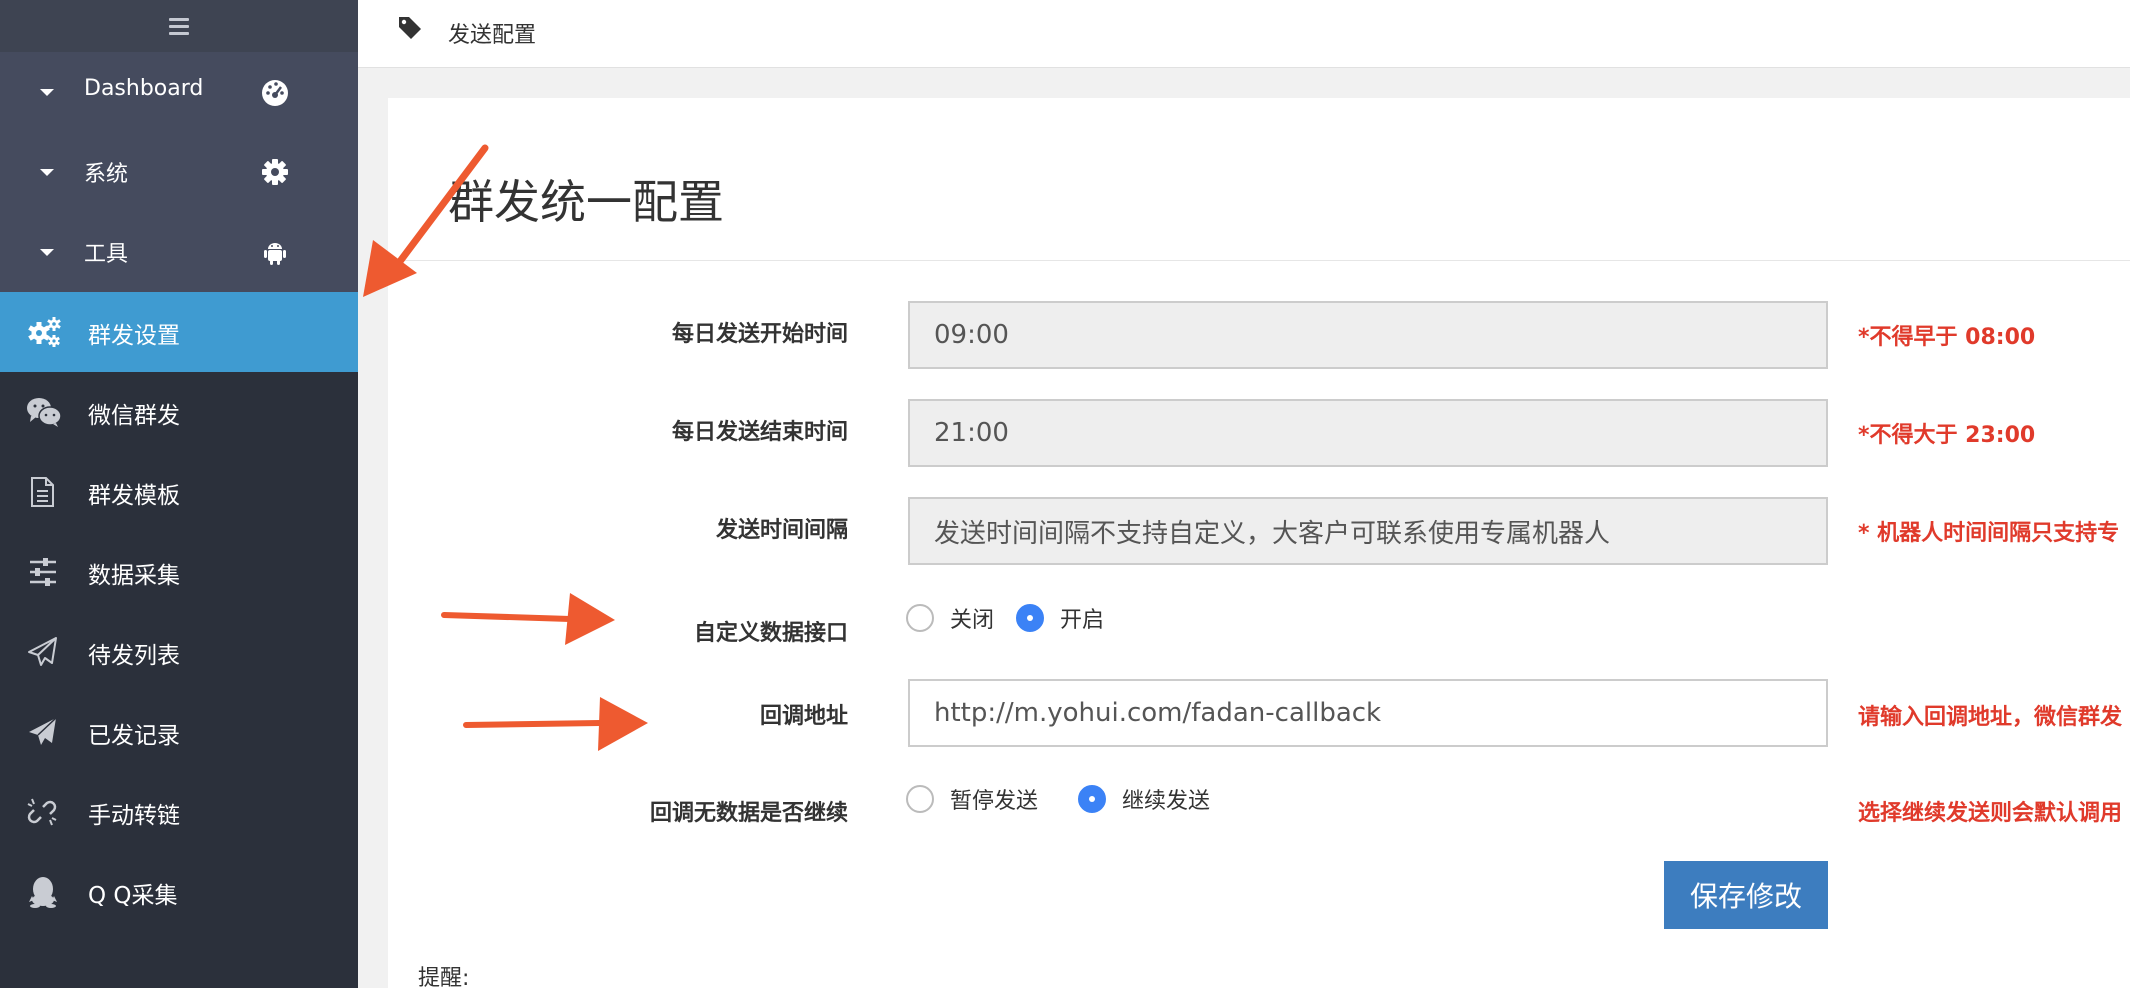  Describe the element at coordinates (1746, 895) in the screenshot. I see `save-button: 保存修改` at that location.